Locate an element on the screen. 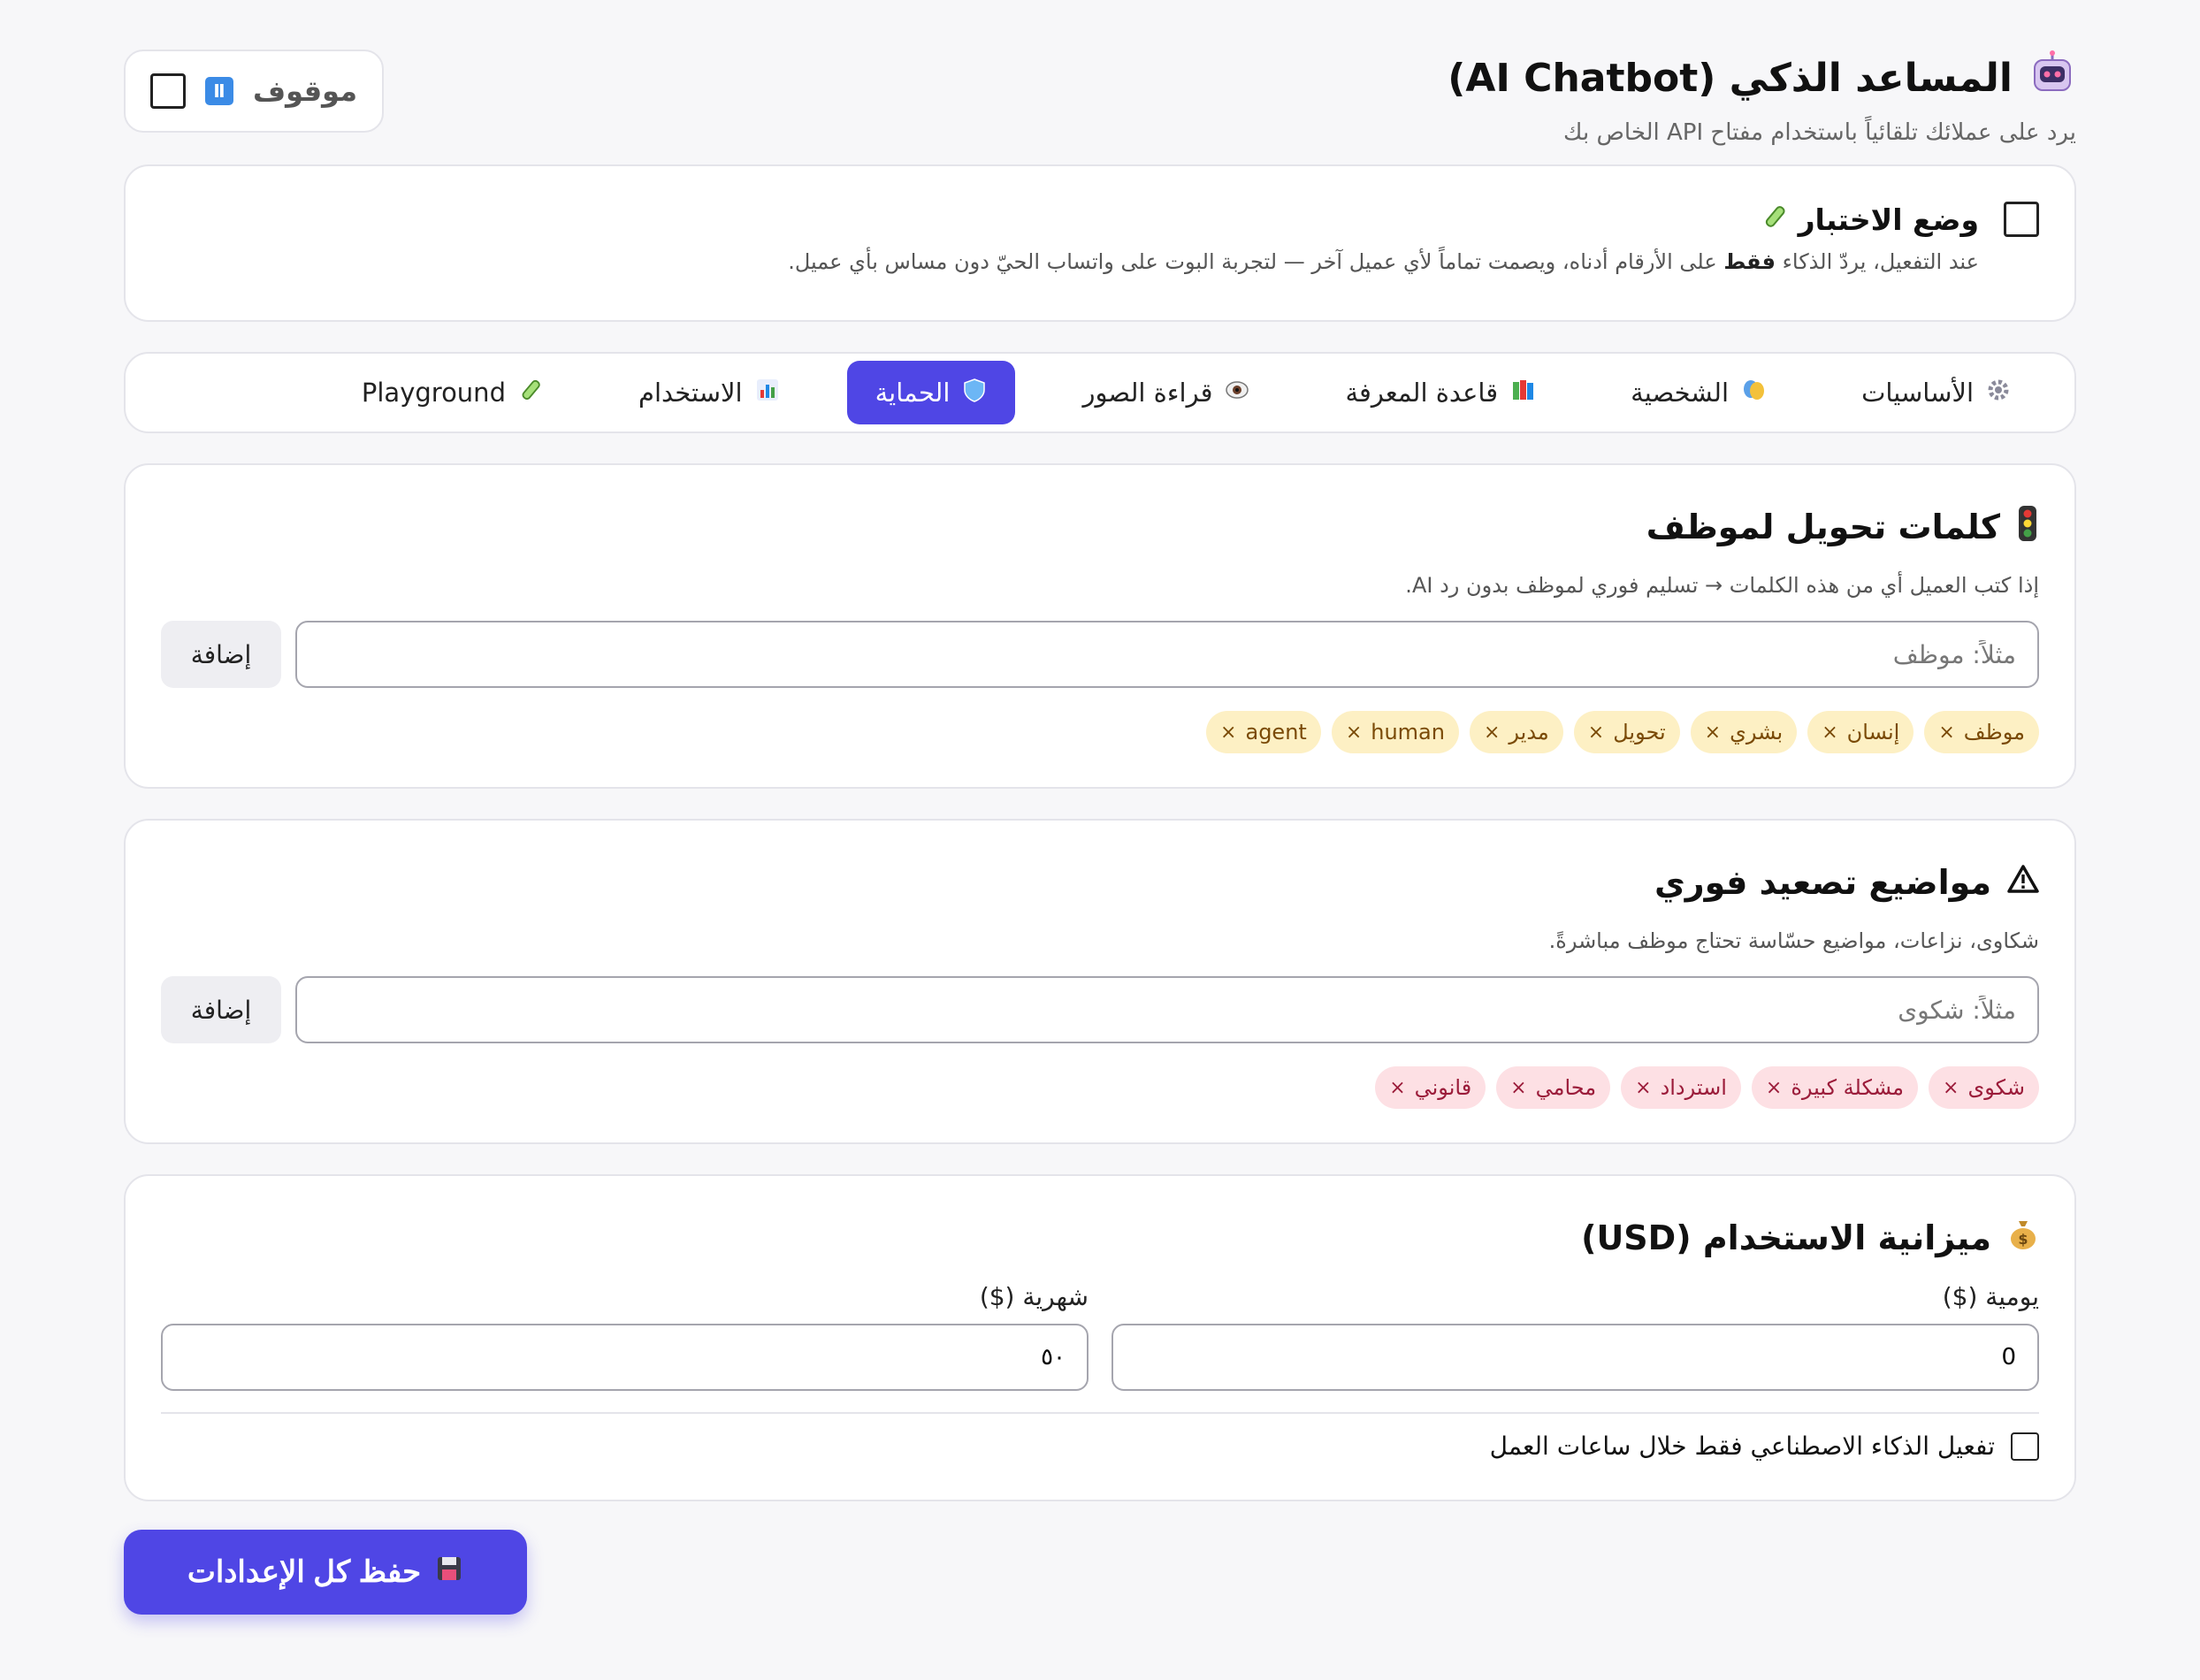 The height and width of the screenshot is (1680, 2200). tab-image-reading: قراءة الصور is located at coordinates (1166, 392).